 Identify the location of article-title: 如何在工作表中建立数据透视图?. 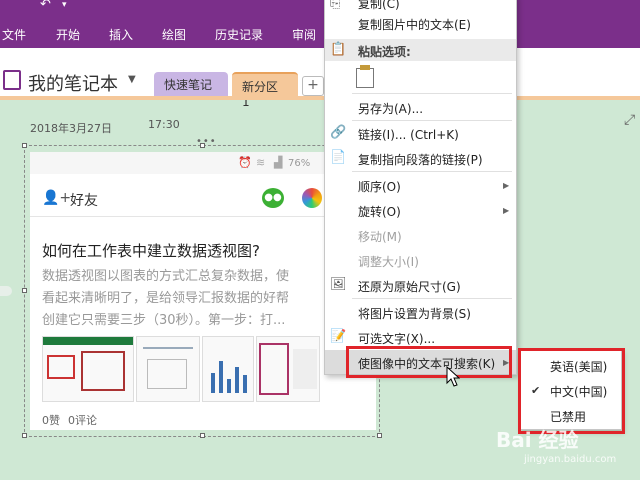
(151, 251).